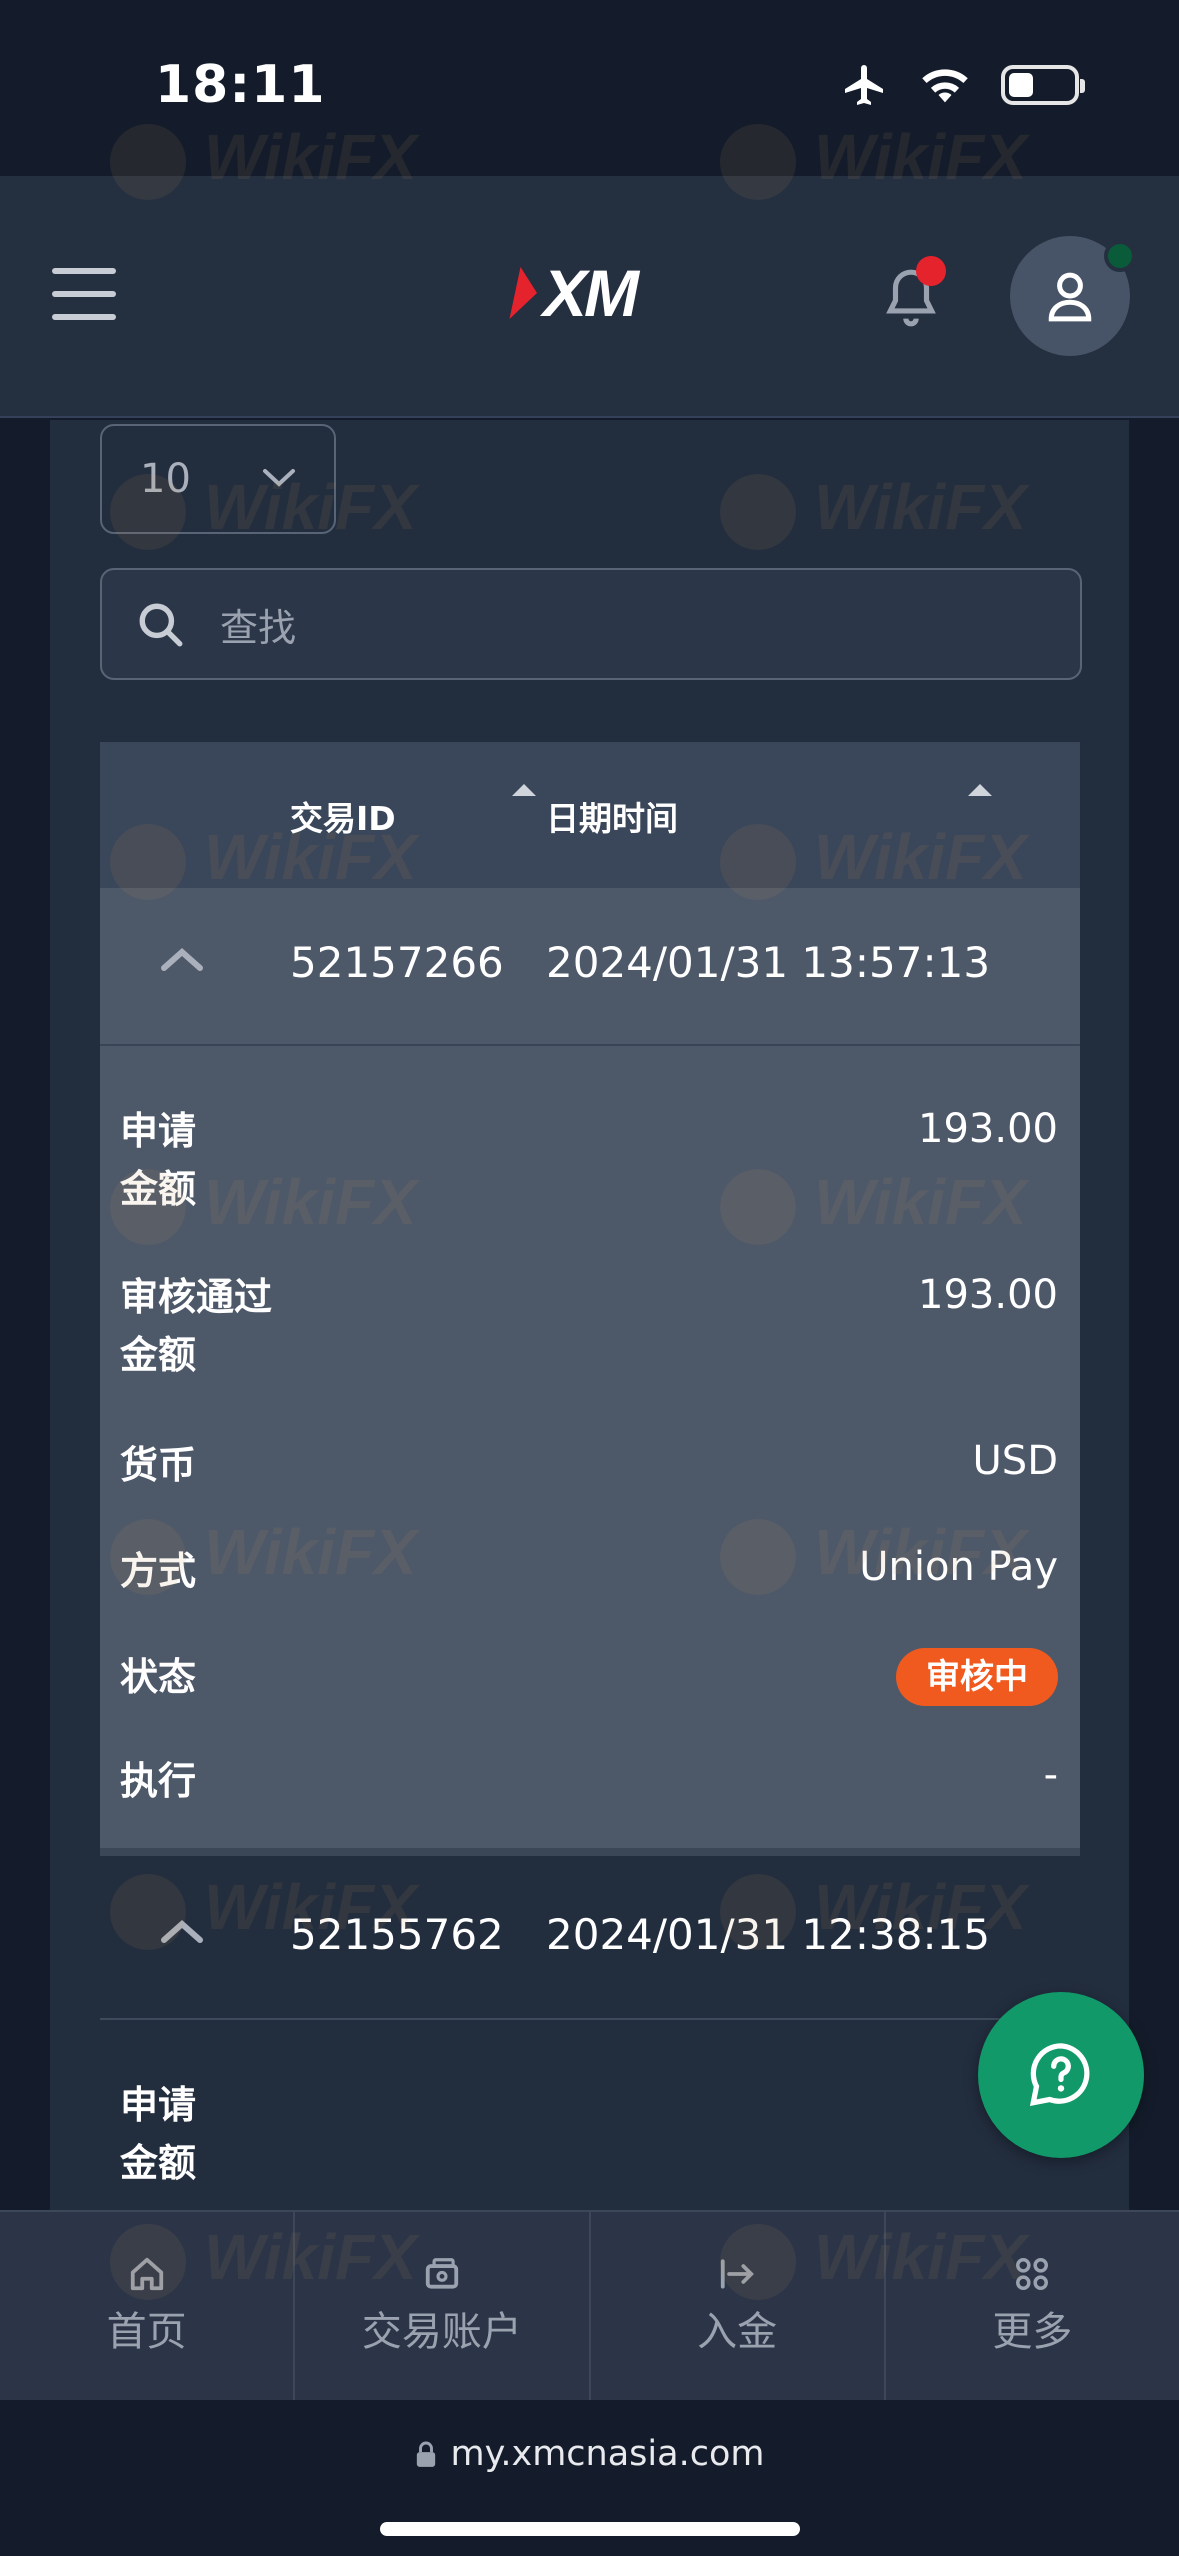 This screenshot has width=1179, height=2556. Describe the element at coordinates (196, 1326) in the screenshot. I see `approved-amount-label: 审核通过 金额` at that location.